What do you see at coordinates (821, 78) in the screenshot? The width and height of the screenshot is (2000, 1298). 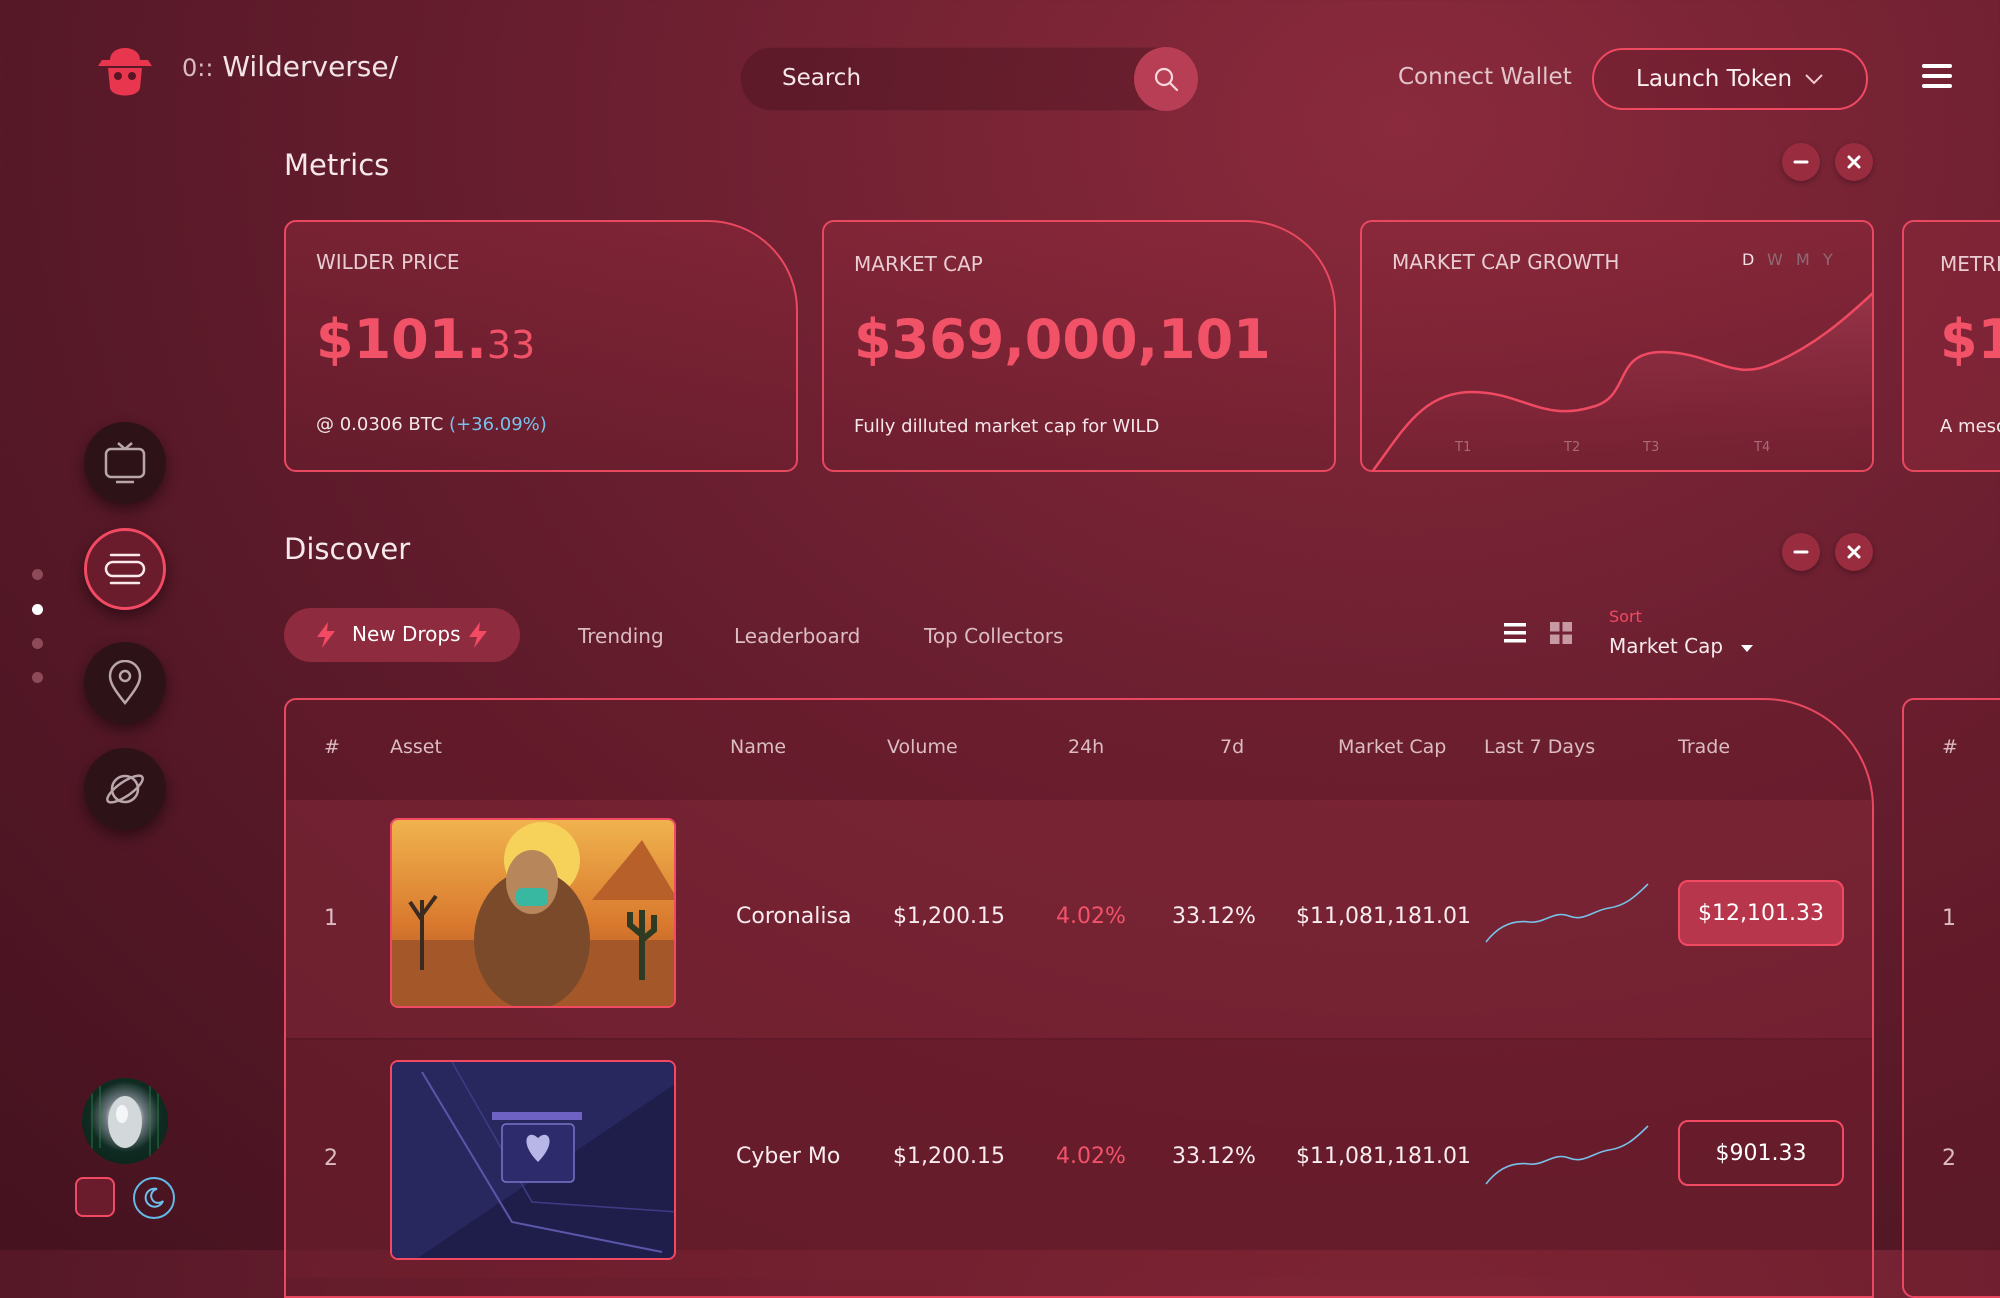 I see `search-input: Search` at bounding box center [821, 78].